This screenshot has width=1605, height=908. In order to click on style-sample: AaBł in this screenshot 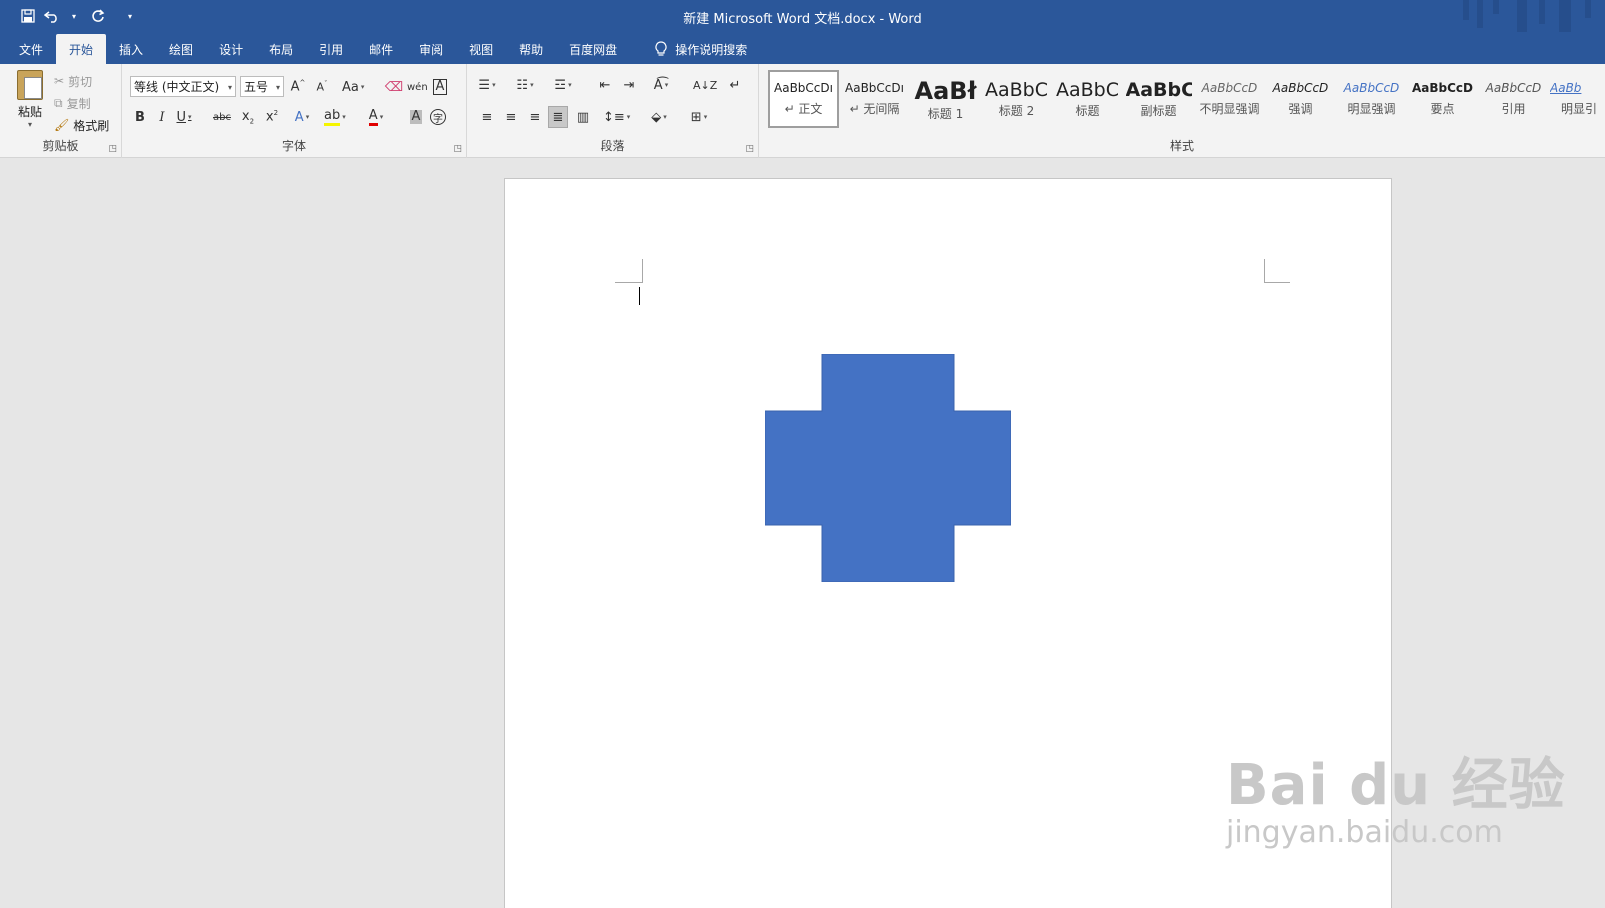, I will do `click(945, 90)`.